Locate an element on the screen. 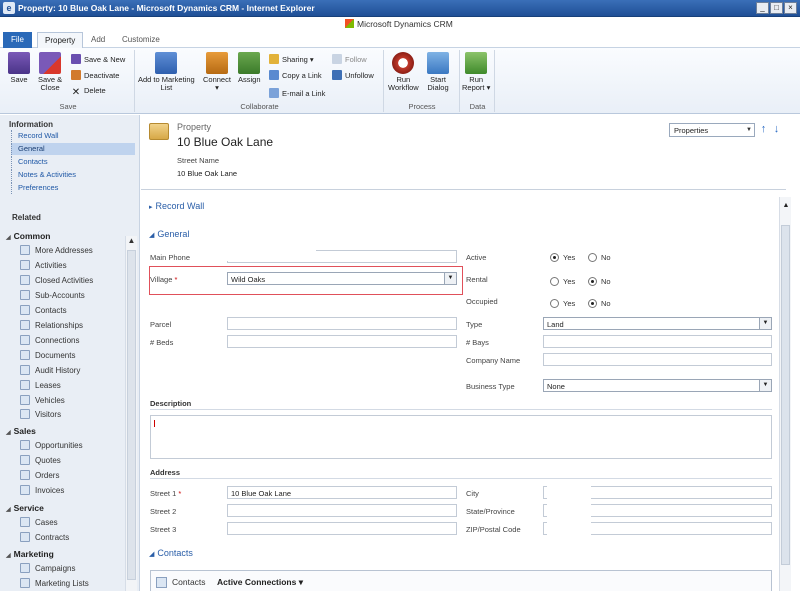 This screenshot has height=591, width=800. related-more-addresses: More Addresses is located at coordinates (56, 250).